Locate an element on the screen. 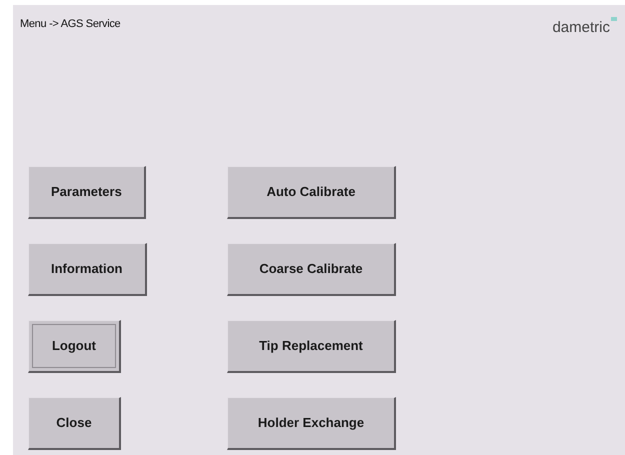 The width and height of the screenshot is (625, 455). menu-button: Tip Replacement is located at coordinates (311, 346).